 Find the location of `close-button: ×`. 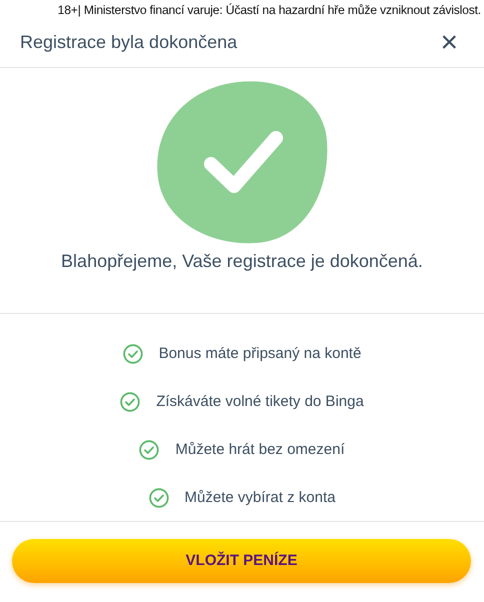

close-button: × is located at coordinates (449, 43).